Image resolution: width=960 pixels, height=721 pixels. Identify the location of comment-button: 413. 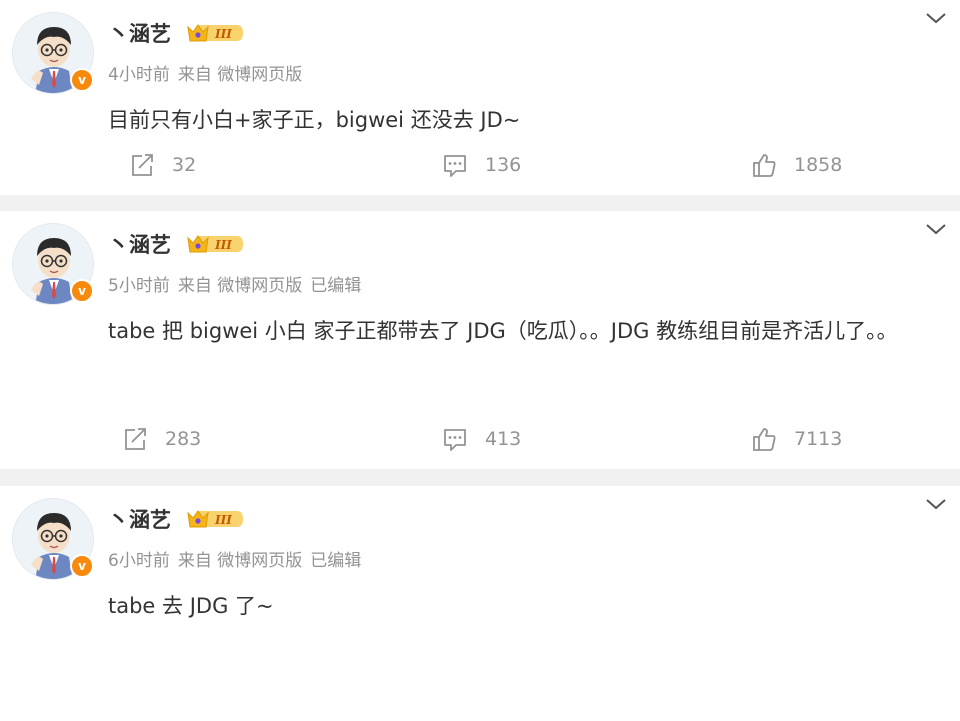
(481, 439).